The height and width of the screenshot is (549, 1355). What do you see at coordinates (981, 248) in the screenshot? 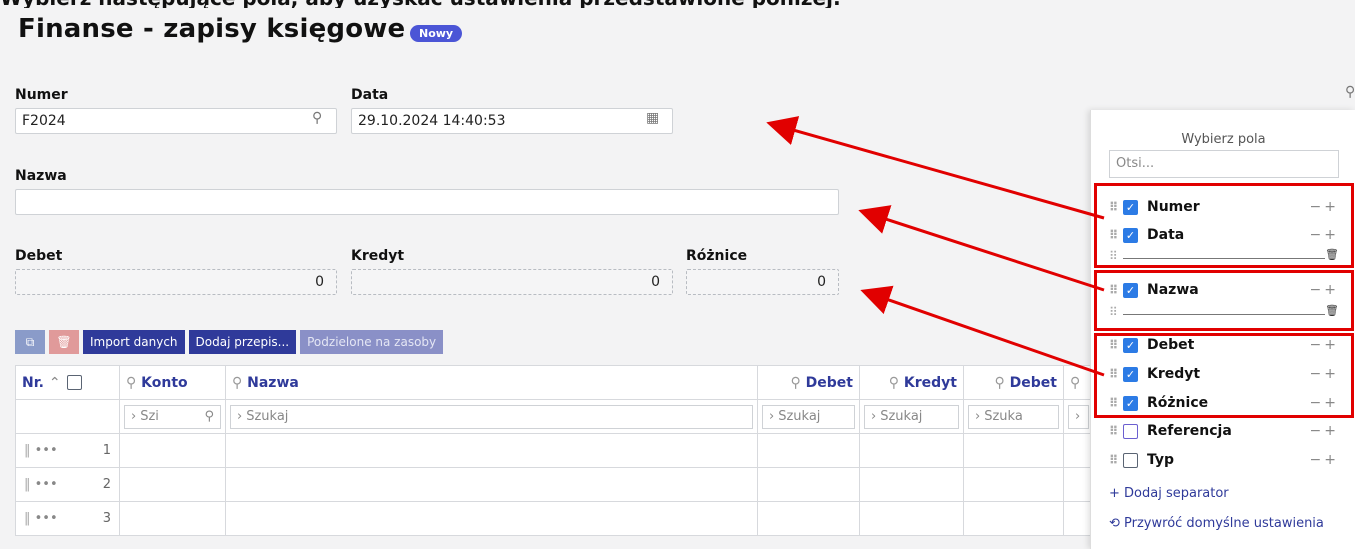
I see `arrow-to-nazwa` at bounding box center [981, 248].